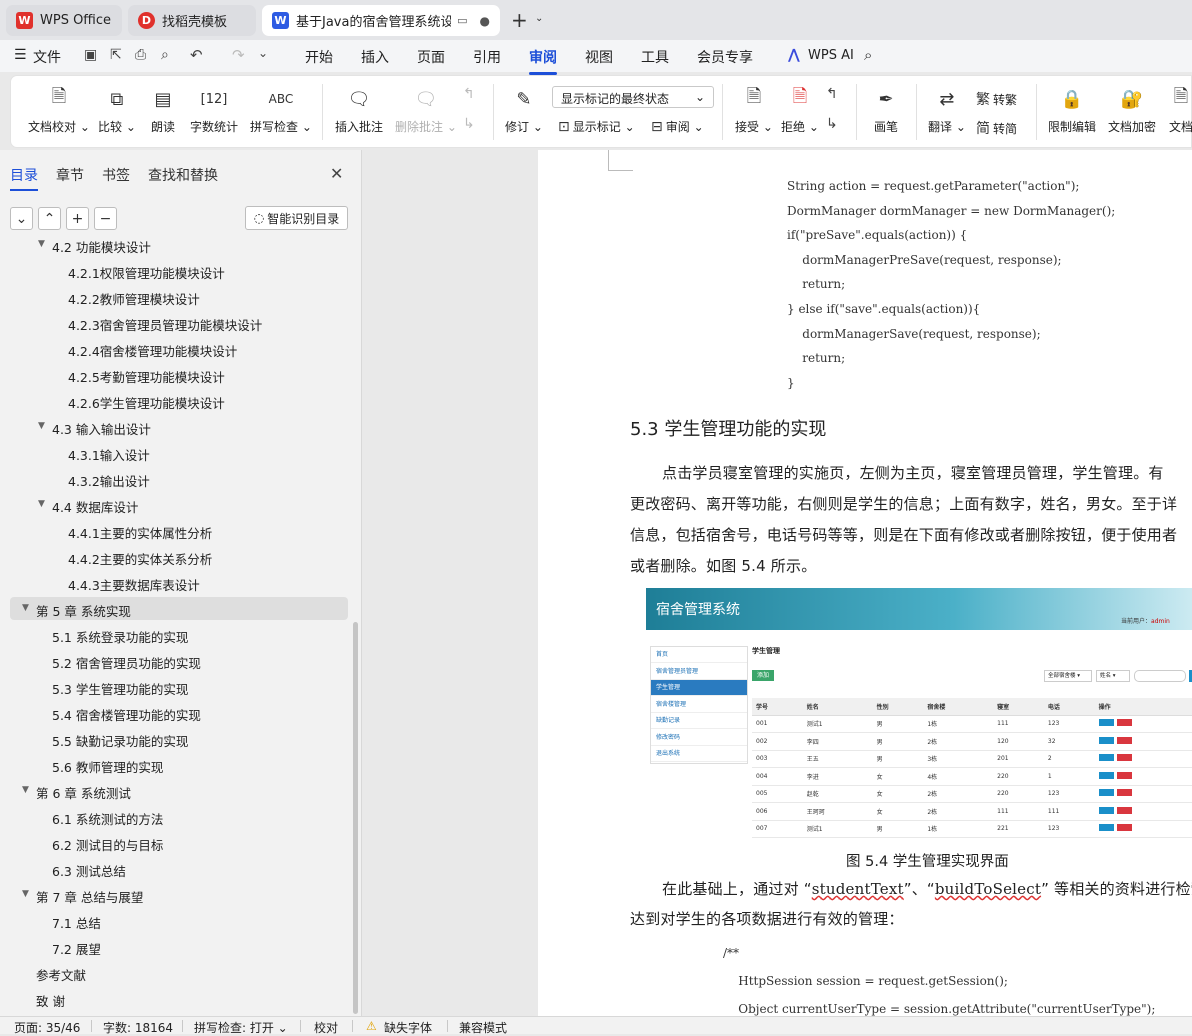  I want to click on prev-change-icon: ↰, so click(832, 94).